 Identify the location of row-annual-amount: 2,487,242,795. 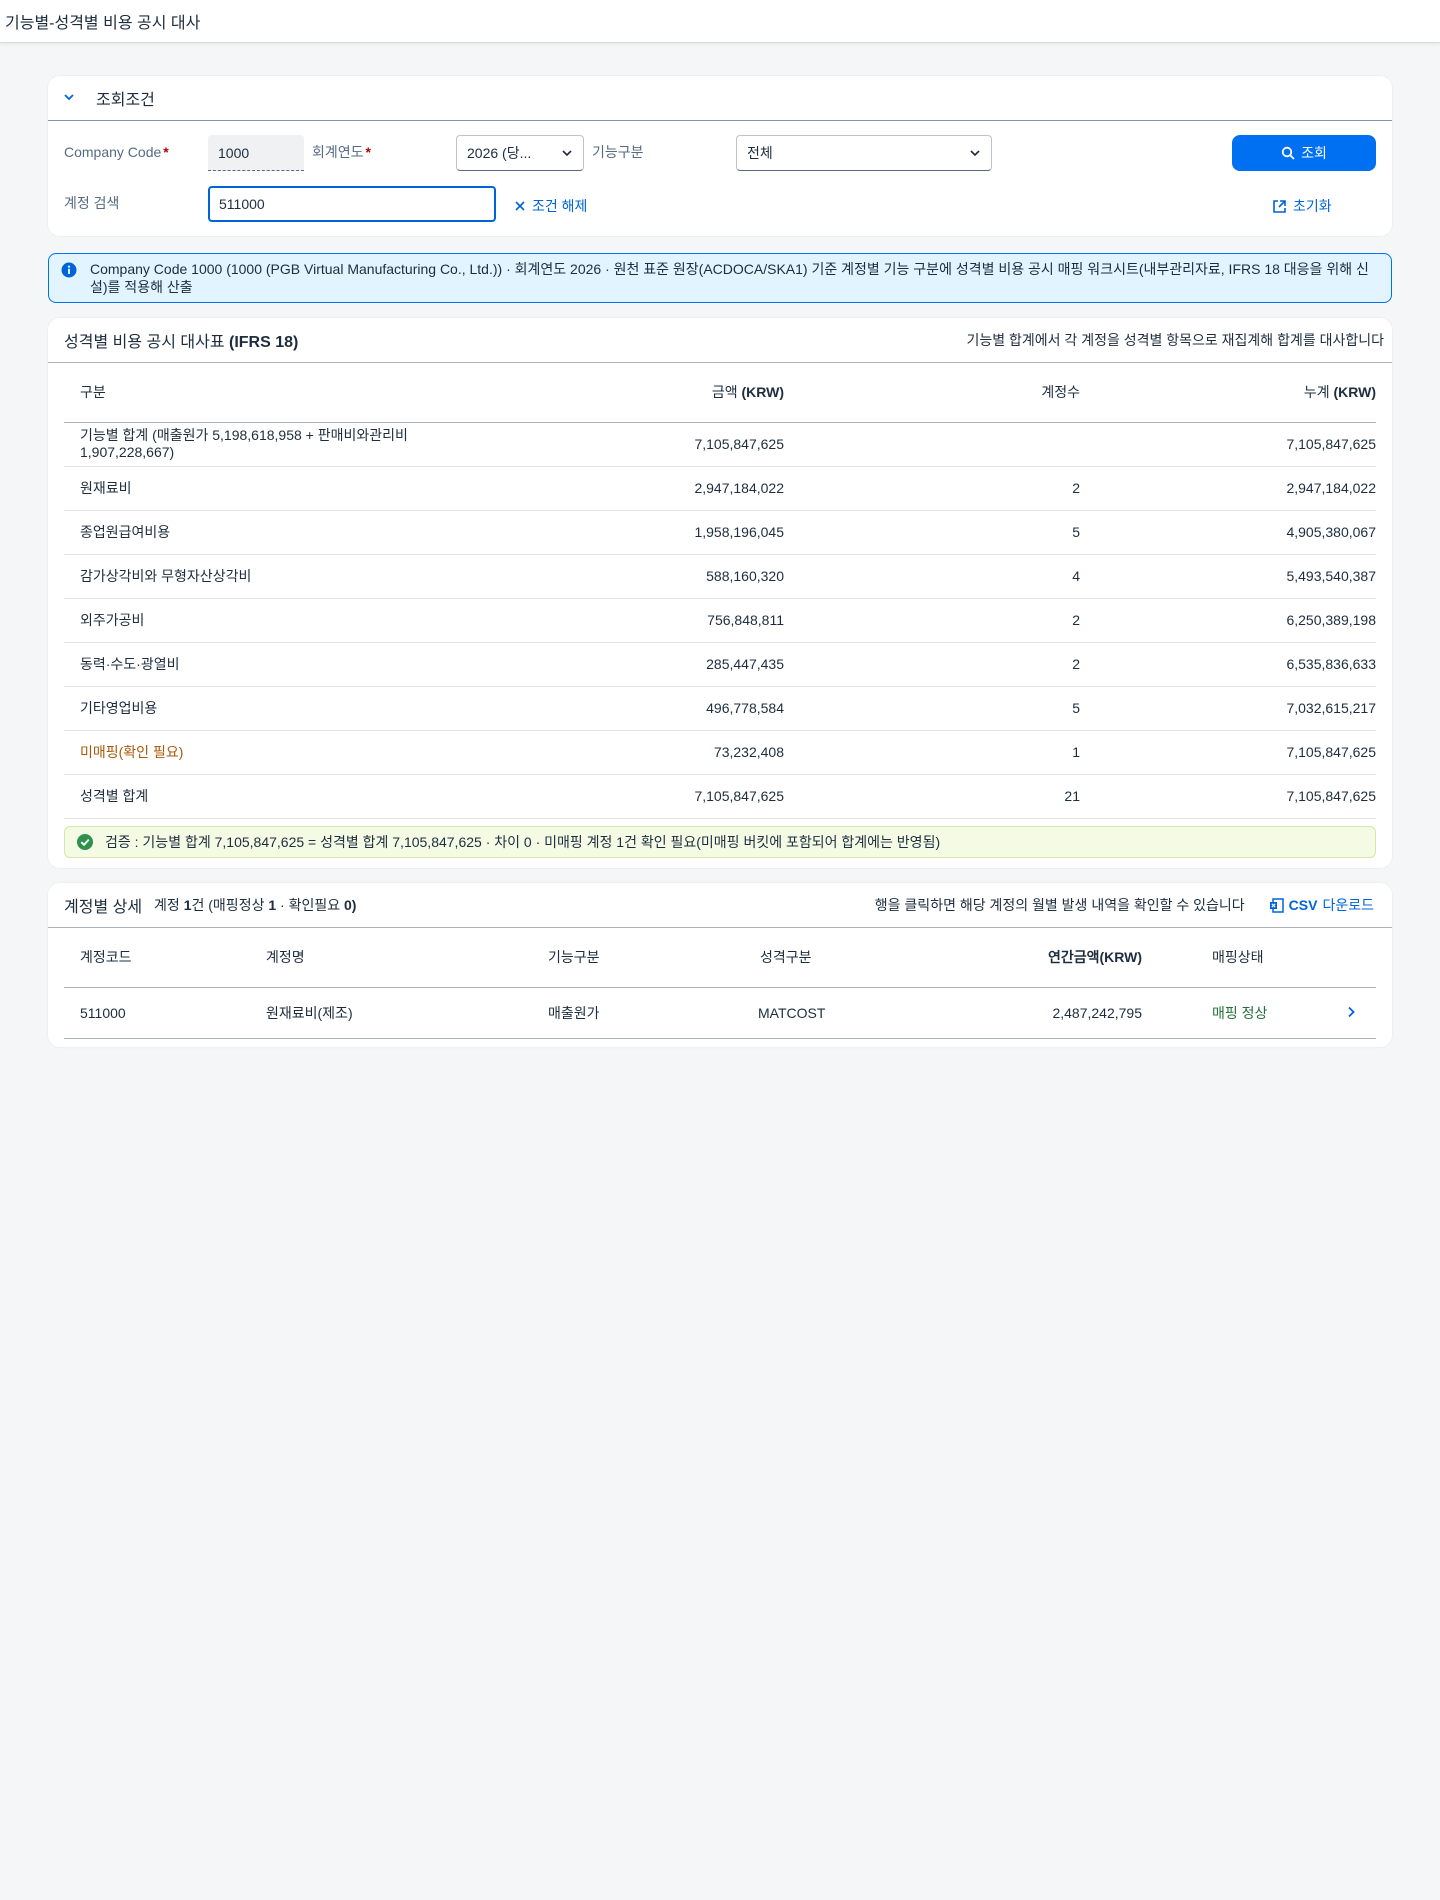
(1040, 1013).